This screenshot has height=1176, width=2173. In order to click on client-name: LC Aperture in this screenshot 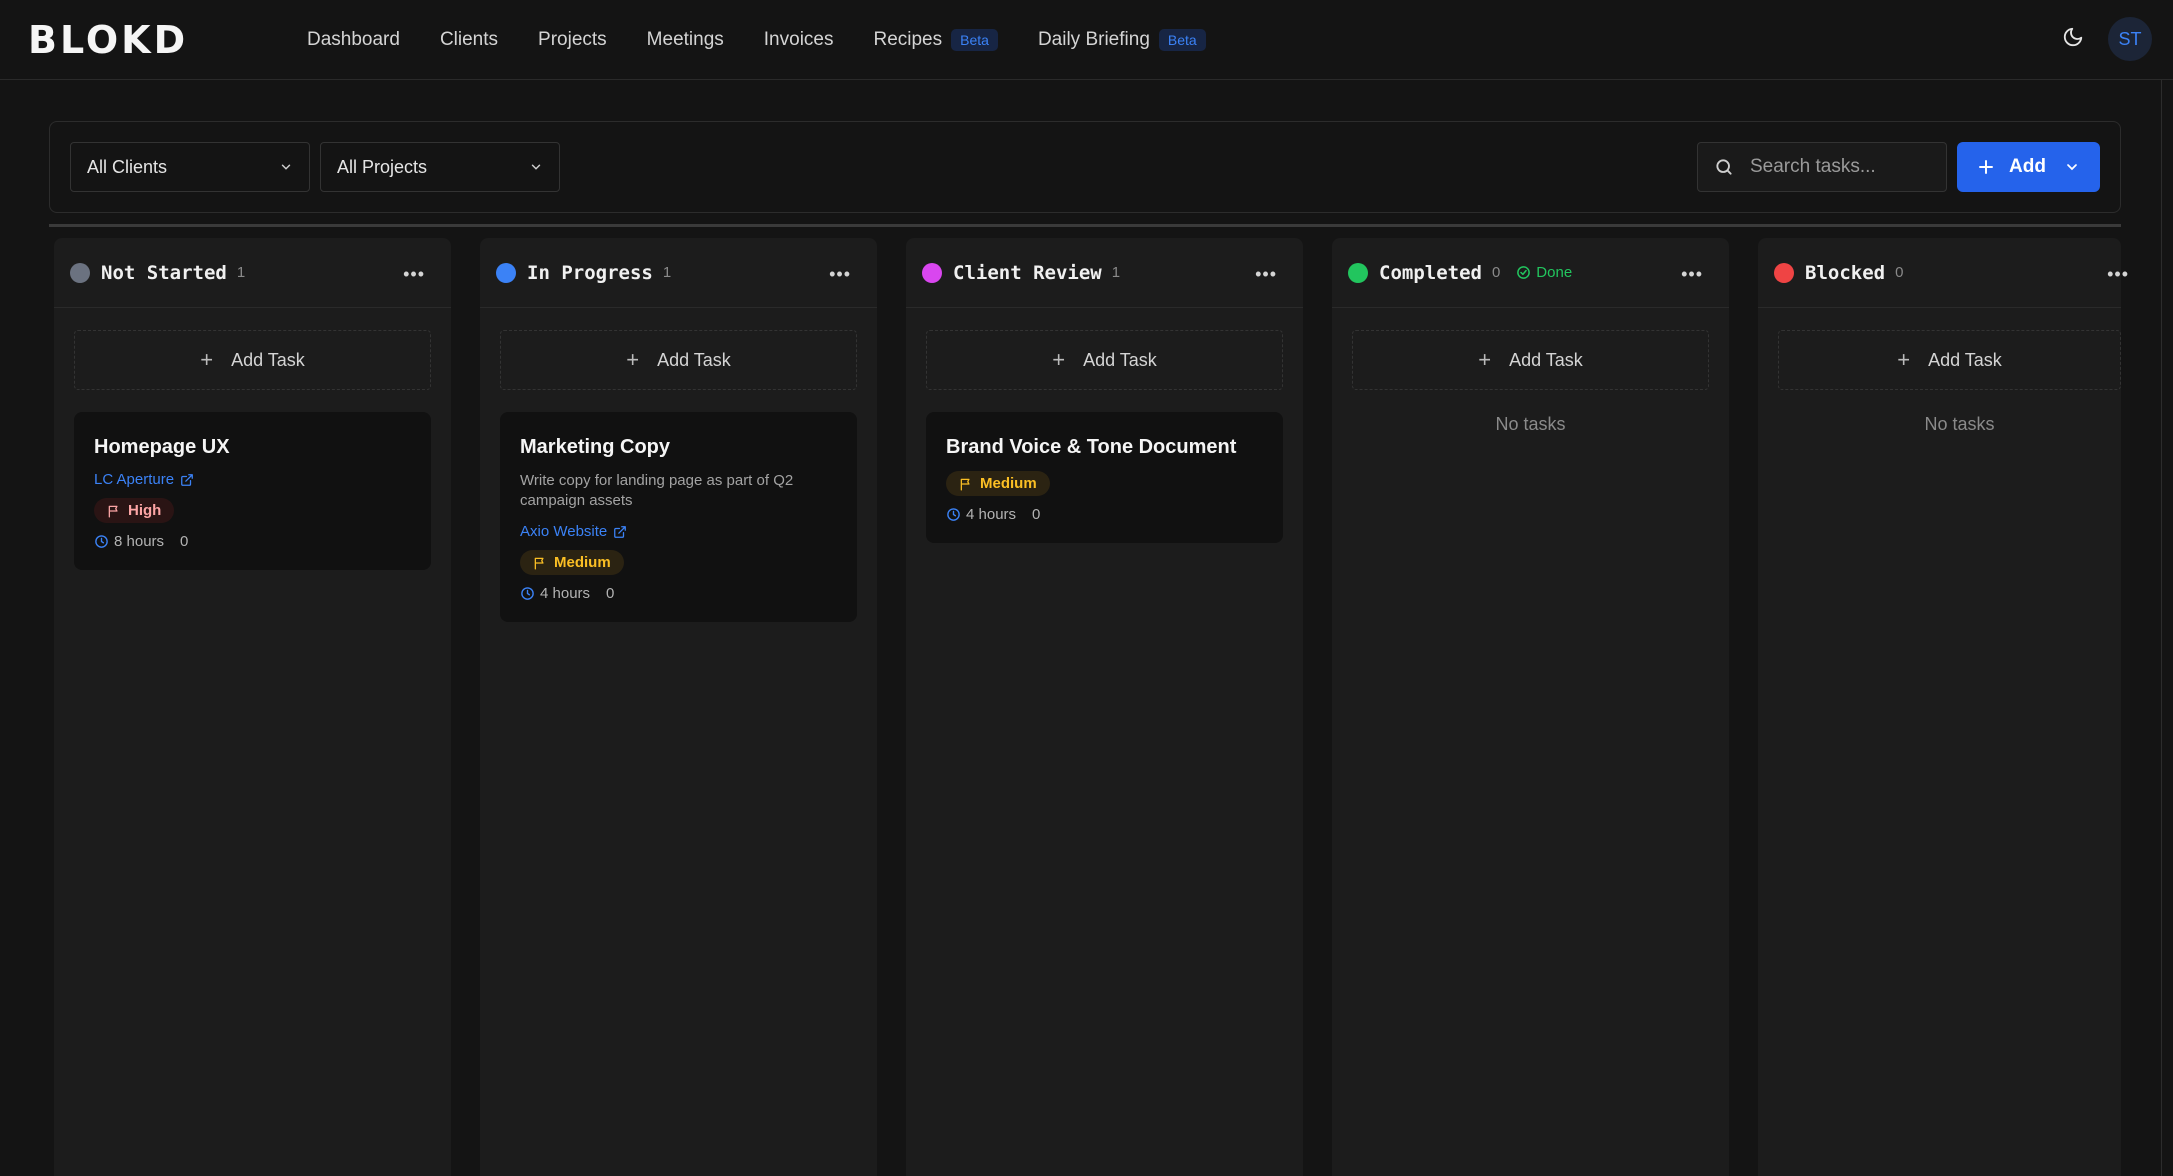, I will do `click(134, 479)`.